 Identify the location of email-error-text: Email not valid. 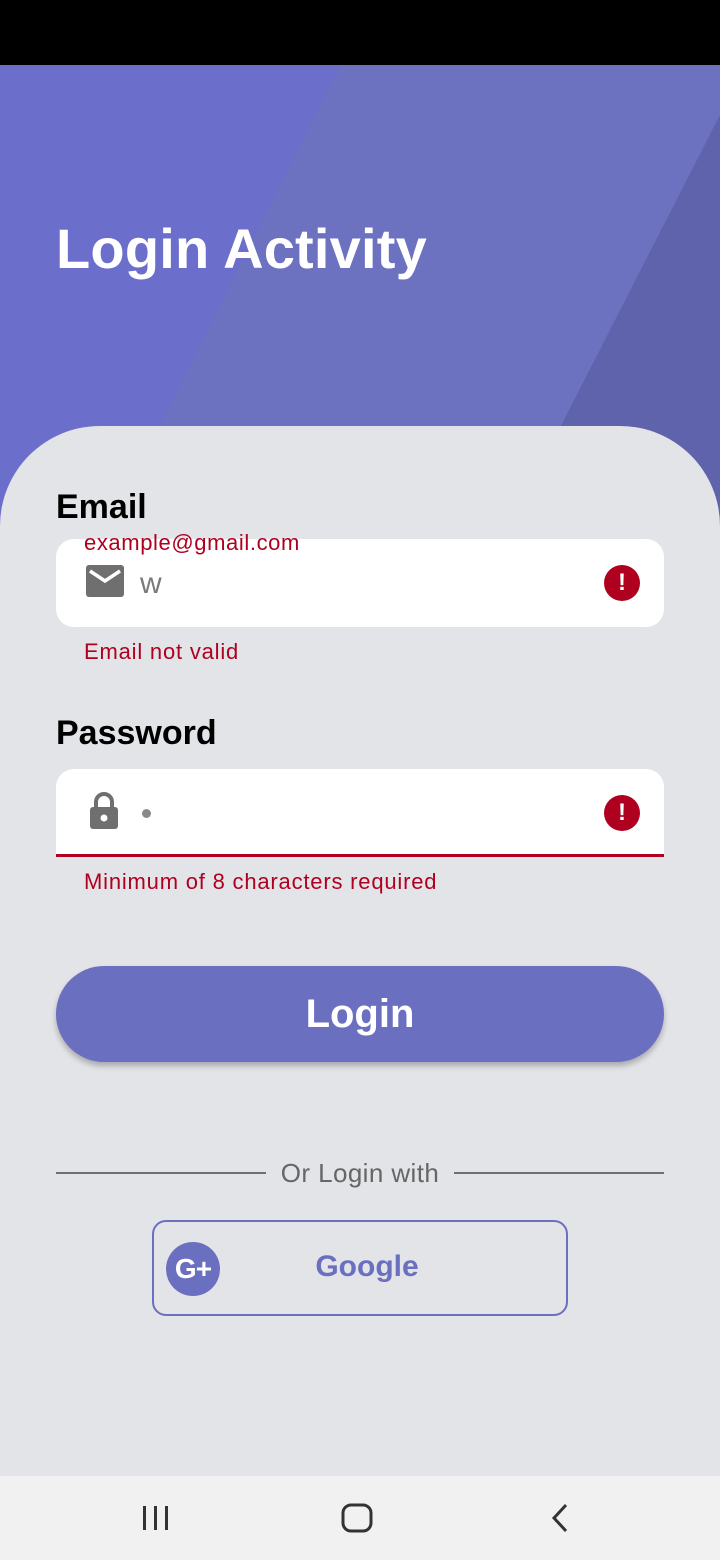
(162, 651).